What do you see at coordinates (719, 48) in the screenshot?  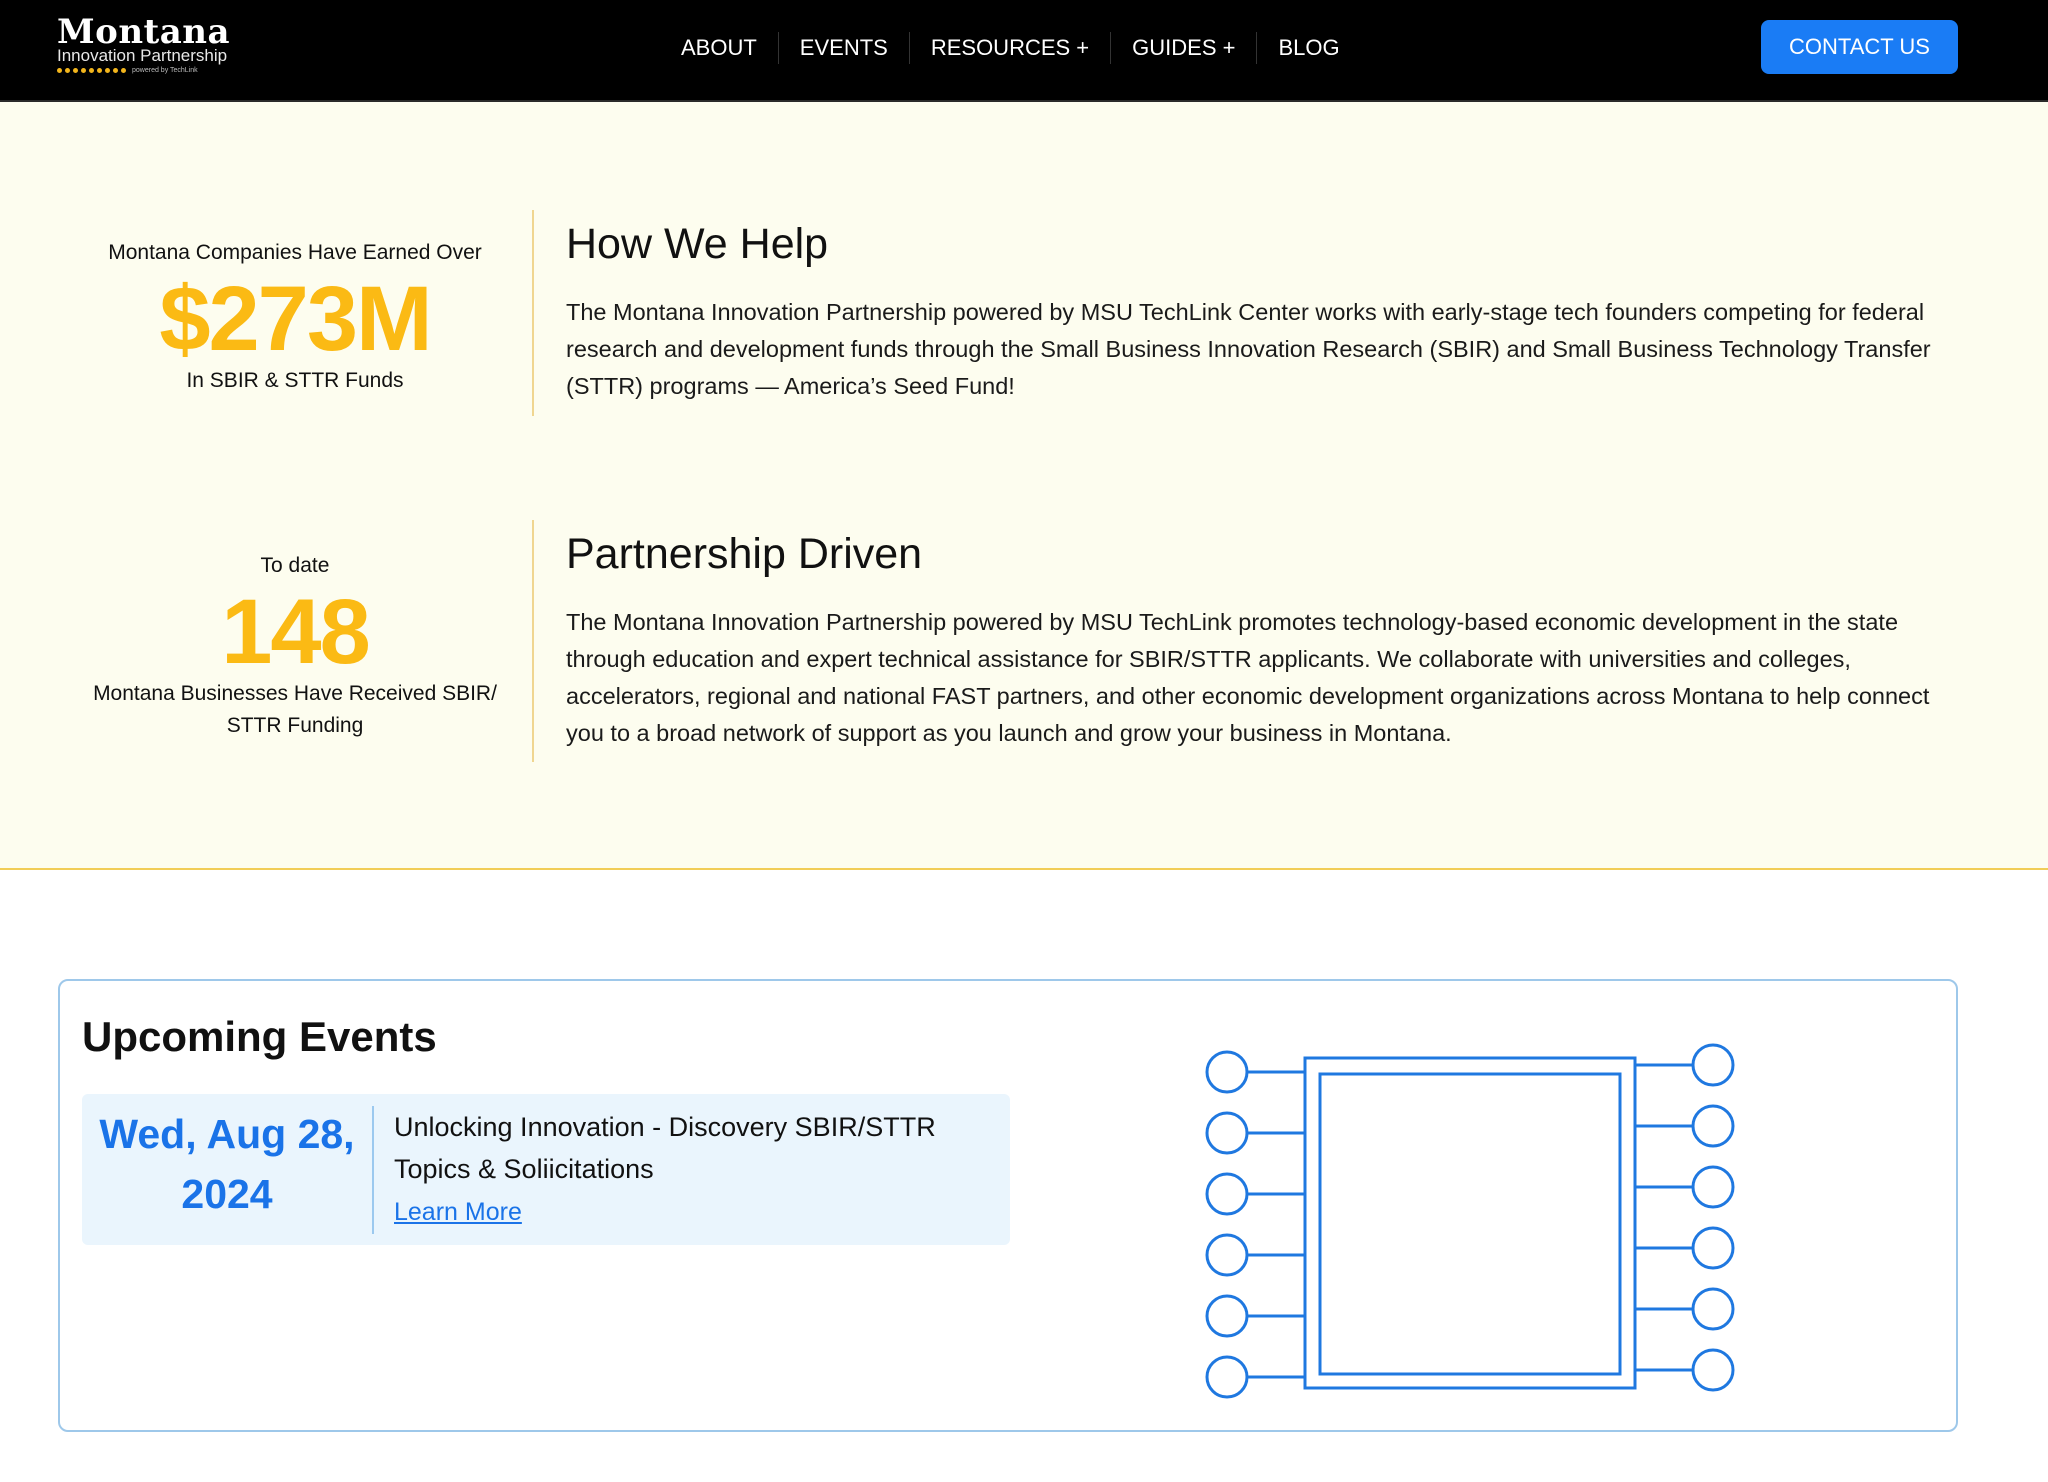 I see `nav-about: ABOUT` at bounding box center [719, 48].